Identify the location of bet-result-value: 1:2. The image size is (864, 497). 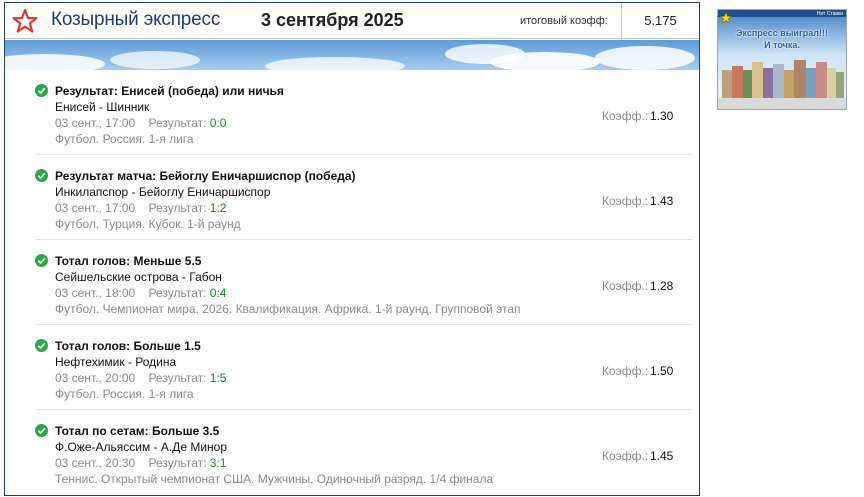
(218, 208).